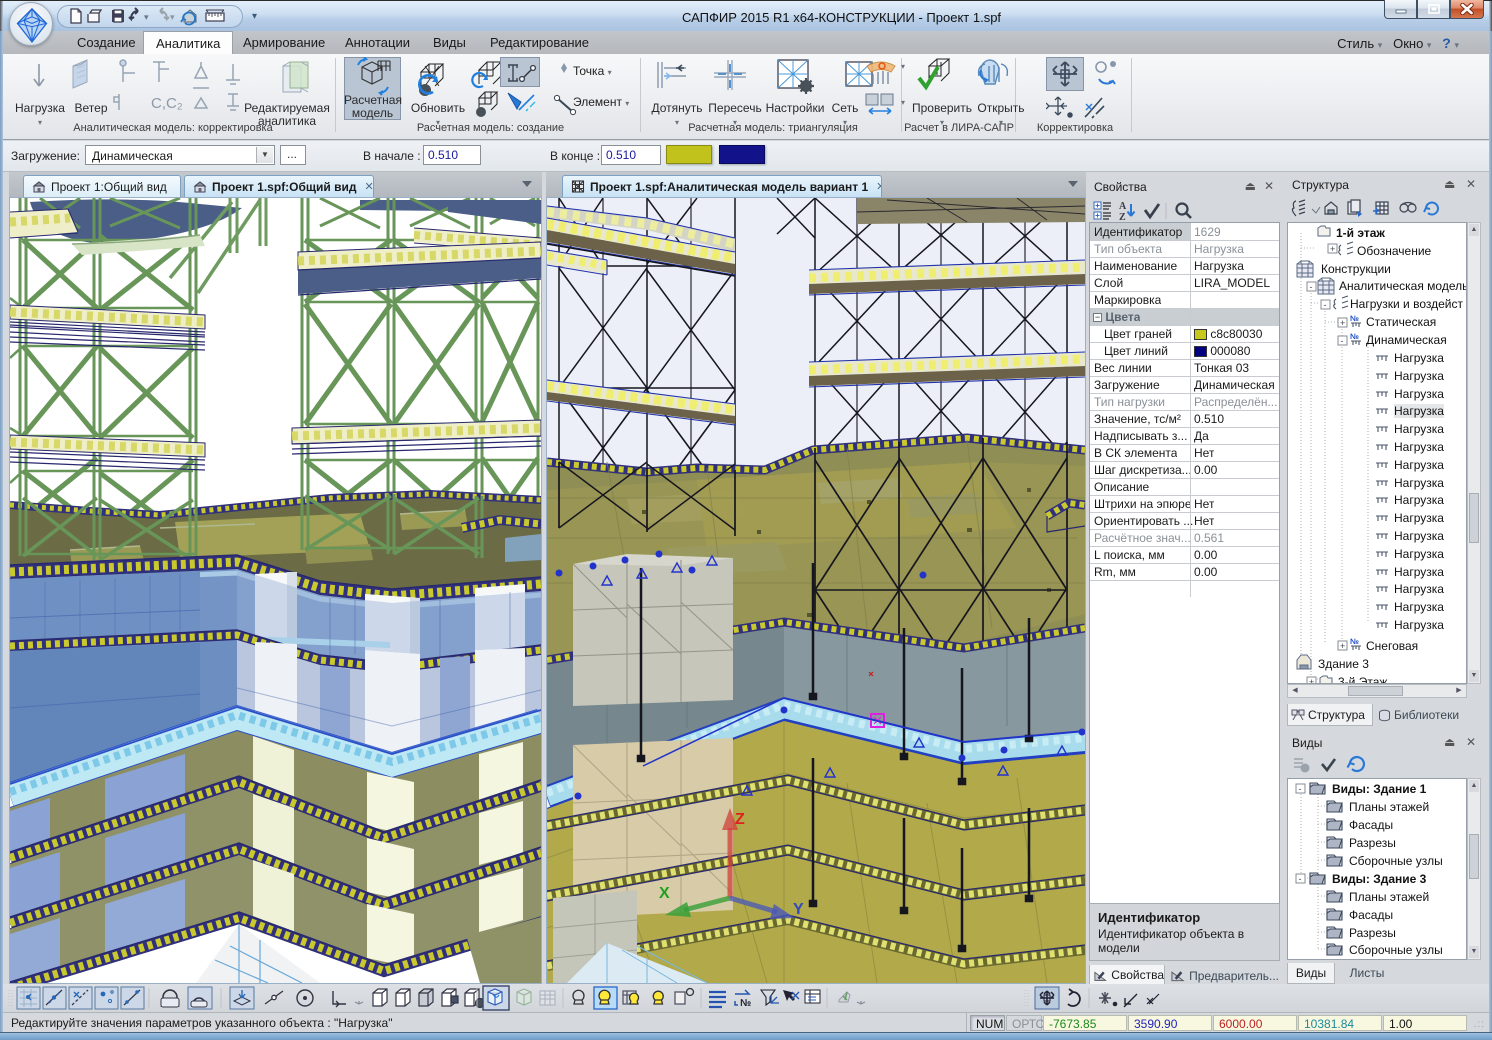 The width and height of the screenshot is (1492, 1040). Describe the element at coordinates (798, 909) in the screenshot. I see `svg-text: Y` at that location.